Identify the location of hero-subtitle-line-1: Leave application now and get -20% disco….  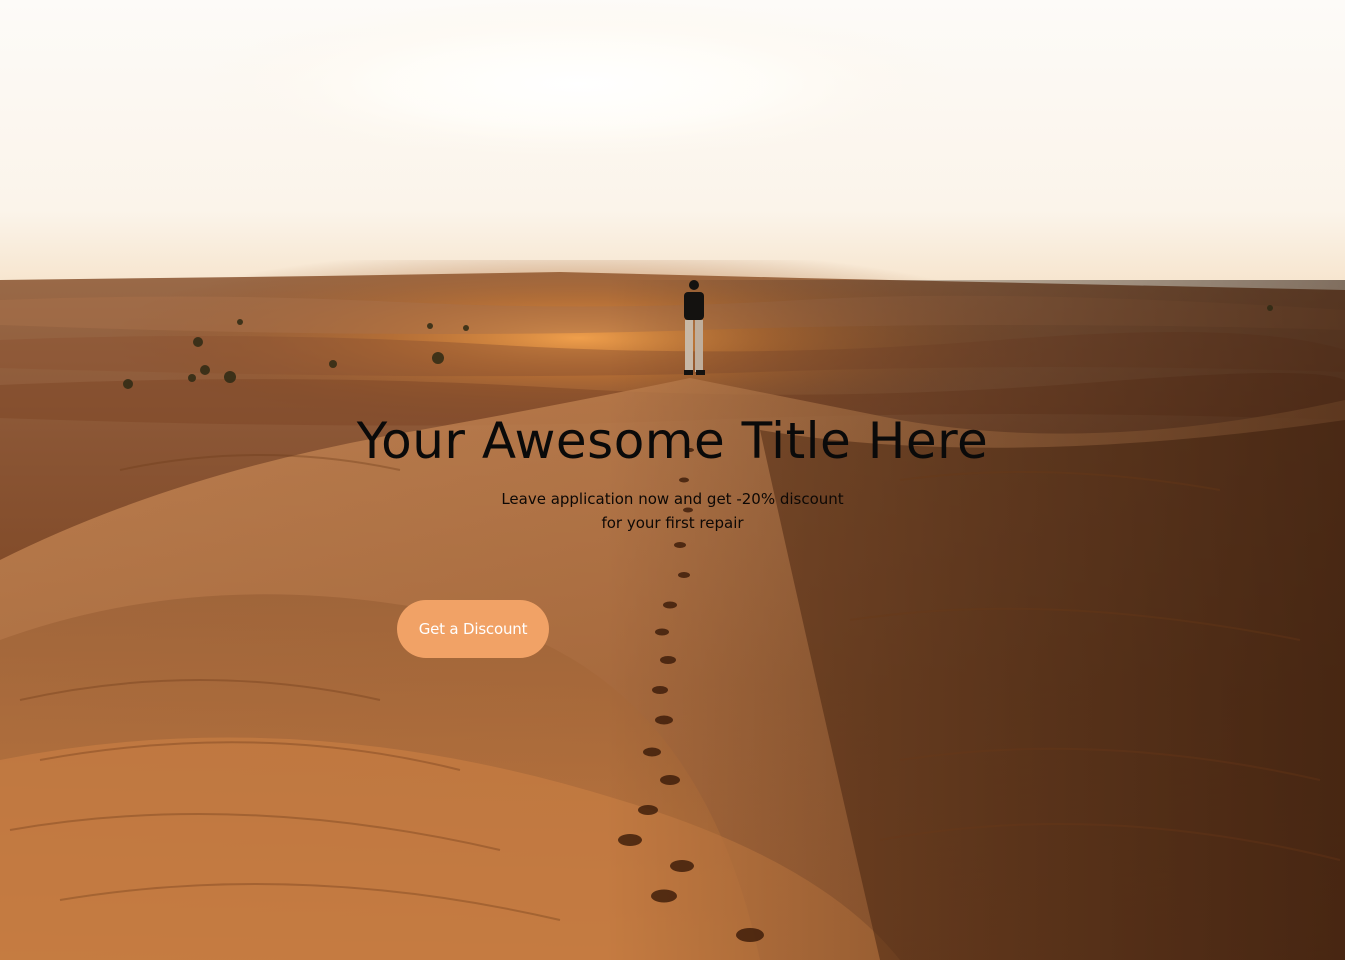
(672, 499).